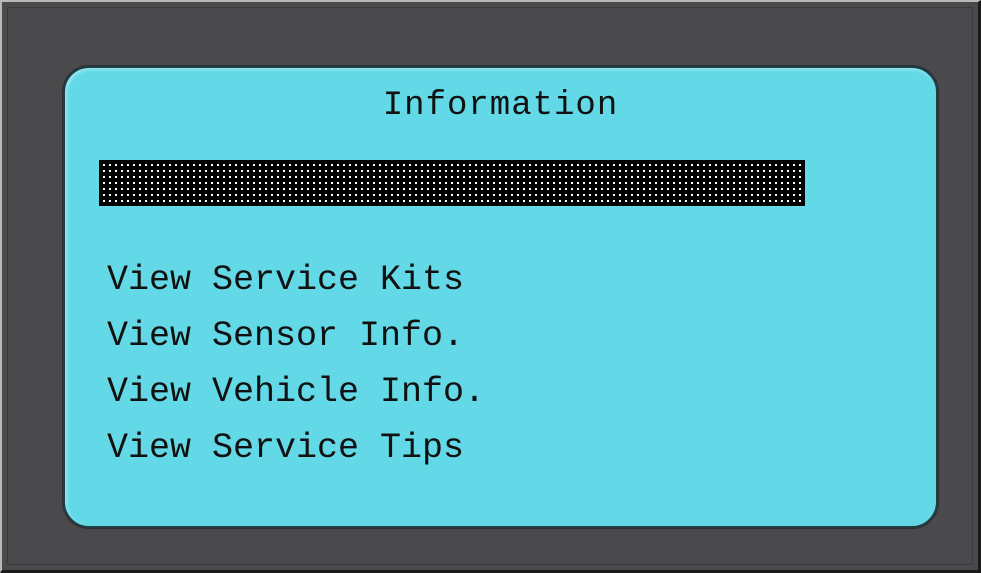 The width and height of the screenshot is (981, 573). I want to click on menu-item-view-sensor-info: View Sensor Info., so click(296, 336).